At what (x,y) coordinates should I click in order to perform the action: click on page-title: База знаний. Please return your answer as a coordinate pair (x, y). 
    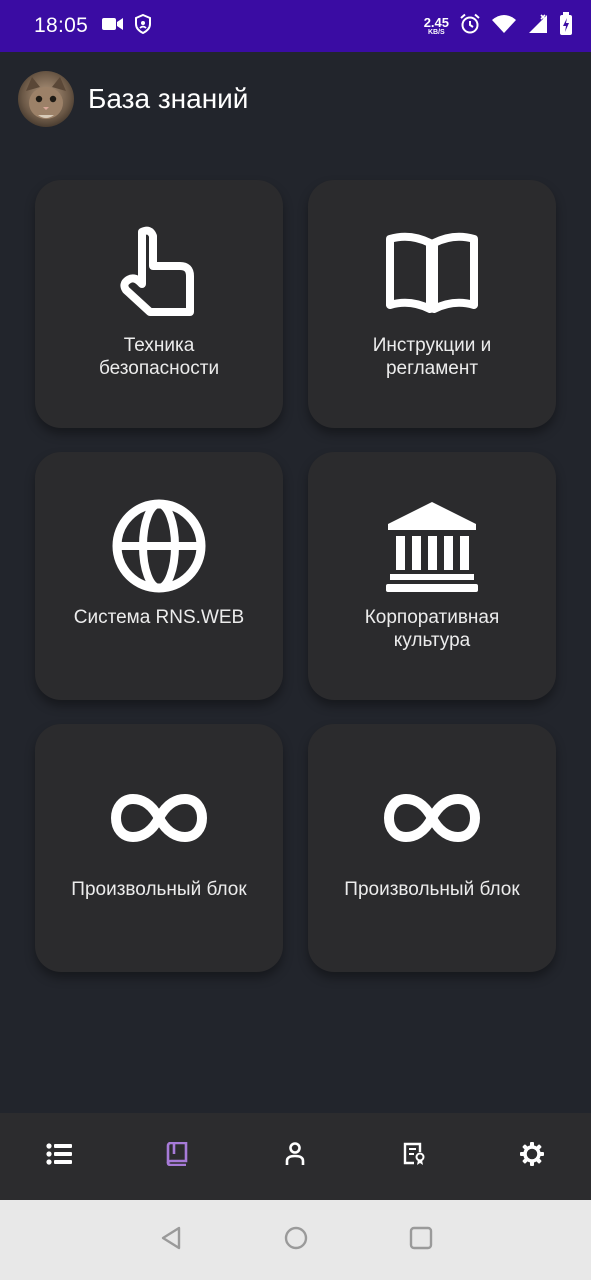
    Looking at the image, I should click on (168, 98).